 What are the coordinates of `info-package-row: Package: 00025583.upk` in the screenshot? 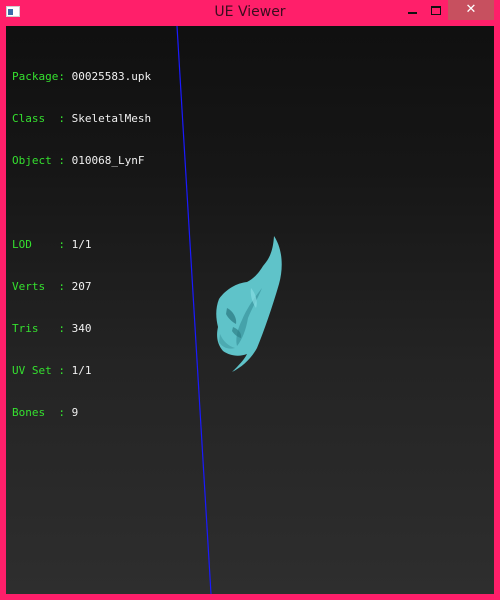 It's located at (81, 77).